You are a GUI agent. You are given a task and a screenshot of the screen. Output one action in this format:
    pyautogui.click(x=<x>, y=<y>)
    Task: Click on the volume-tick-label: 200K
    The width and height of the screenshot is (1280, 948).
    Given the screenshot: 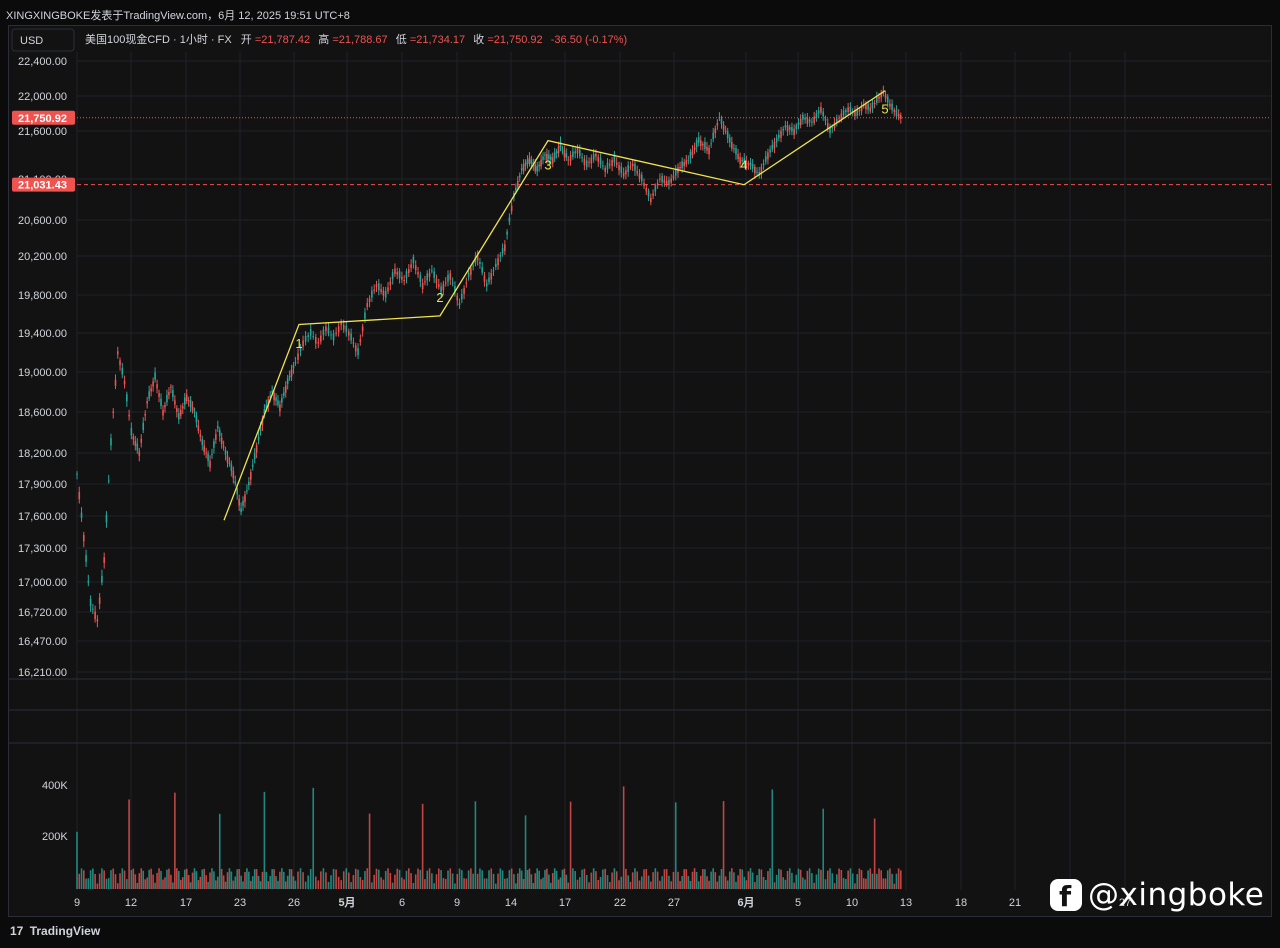 What is the action you would take?
    pyautogui.click(x=55, y=837)
    